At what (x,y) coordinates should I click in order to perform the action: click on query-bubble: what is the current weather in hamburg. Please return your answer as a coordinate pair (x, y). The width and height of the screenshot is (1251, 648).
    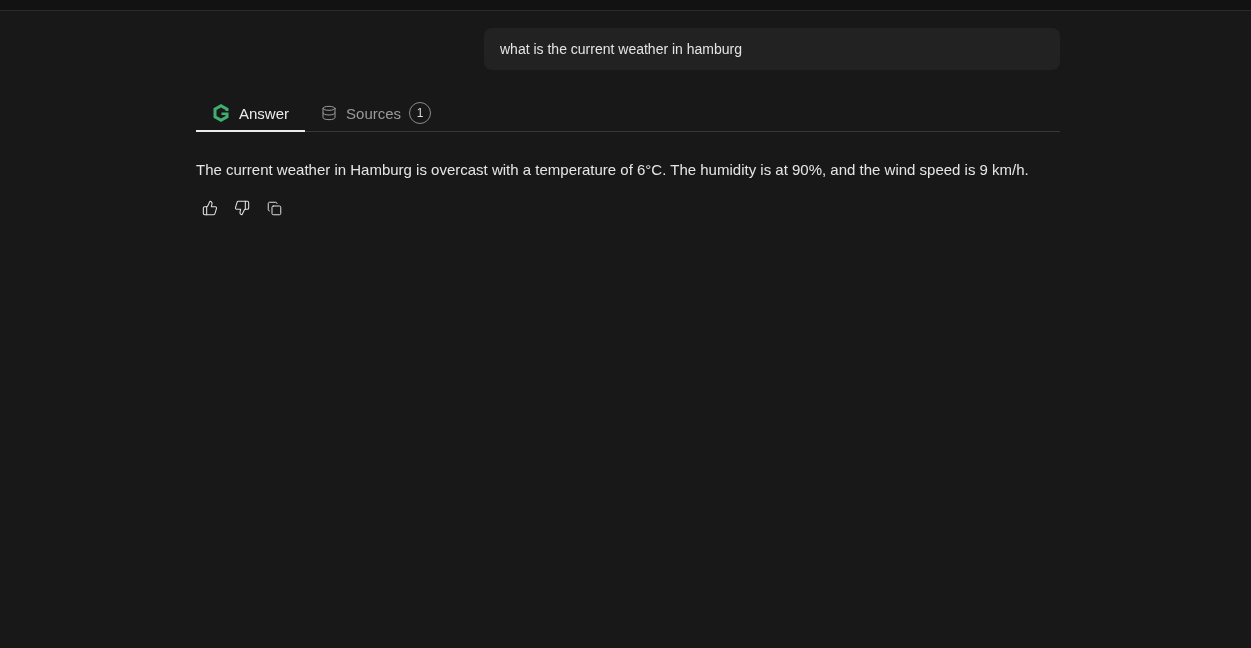
    Looking at the image, I should click on (772, 49).